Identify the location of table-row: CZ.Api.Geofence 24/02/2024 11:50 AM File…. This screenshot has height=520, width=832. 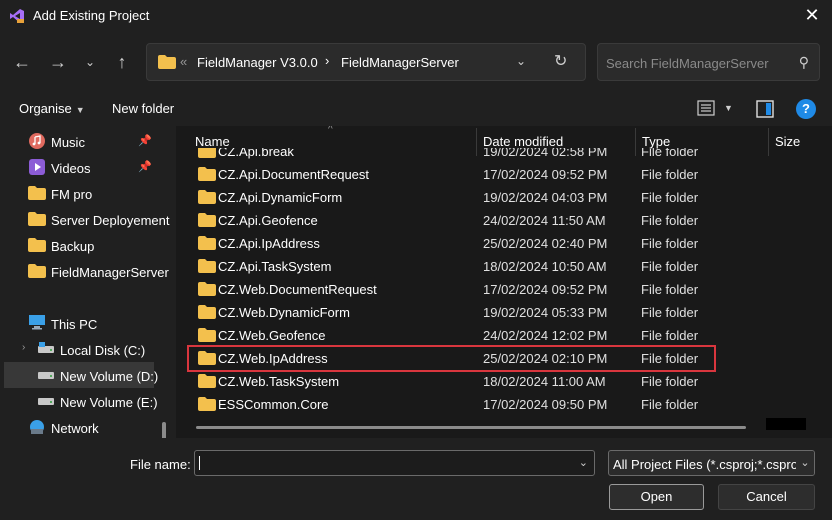
(456, 220).